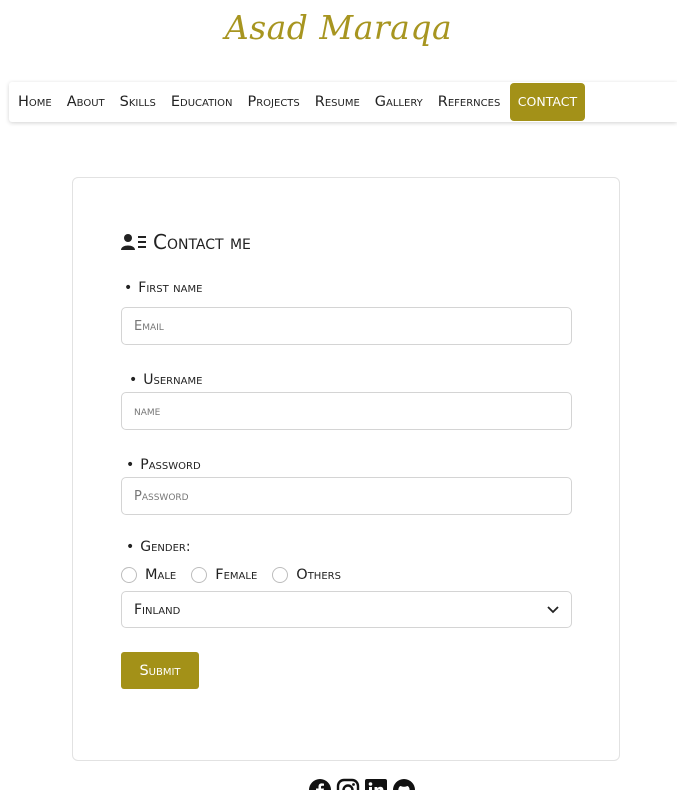 The height and width of the screenshot is (790, 677). What do you see at coordinates (337, 102) in the screenshot?
I see `nav-resume: Resume` at bounding box center [337, 102].